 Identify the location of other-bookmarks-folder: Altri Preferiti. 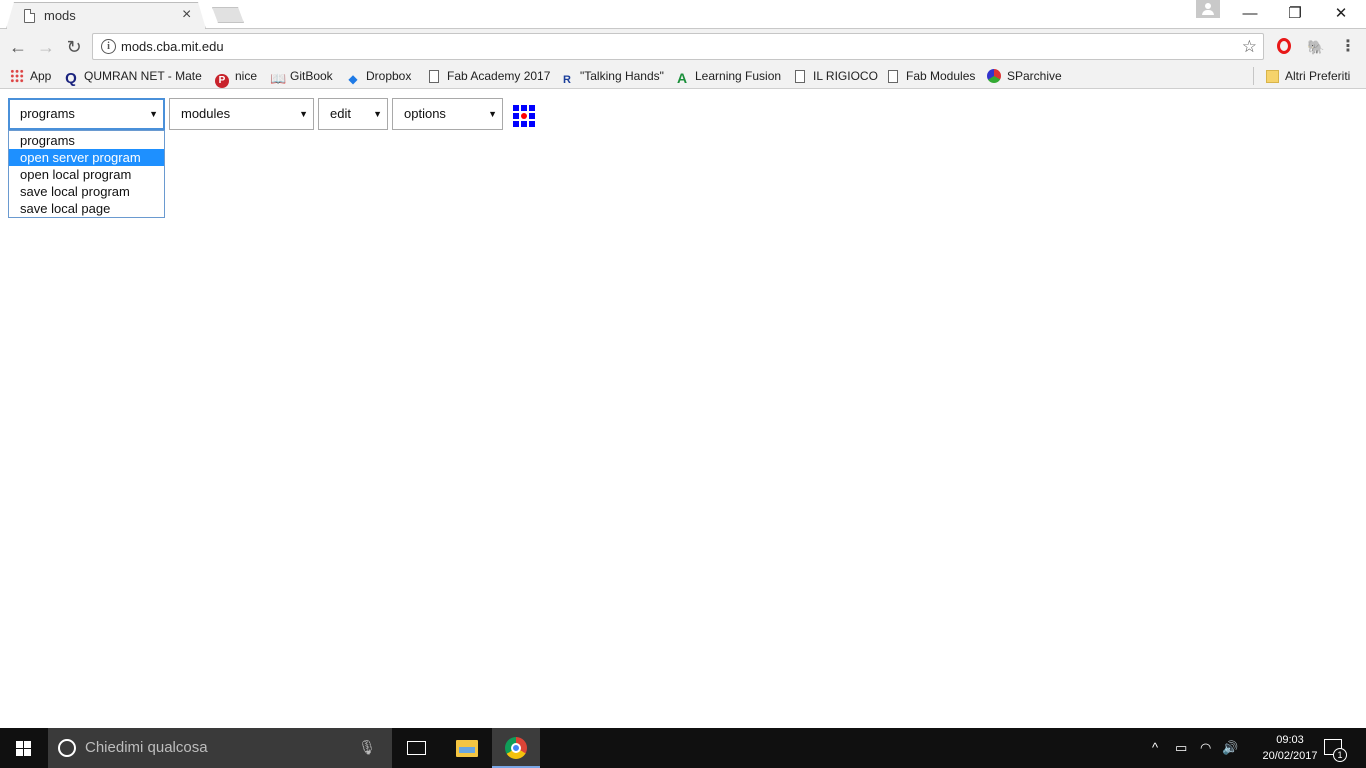
(1308, 77).